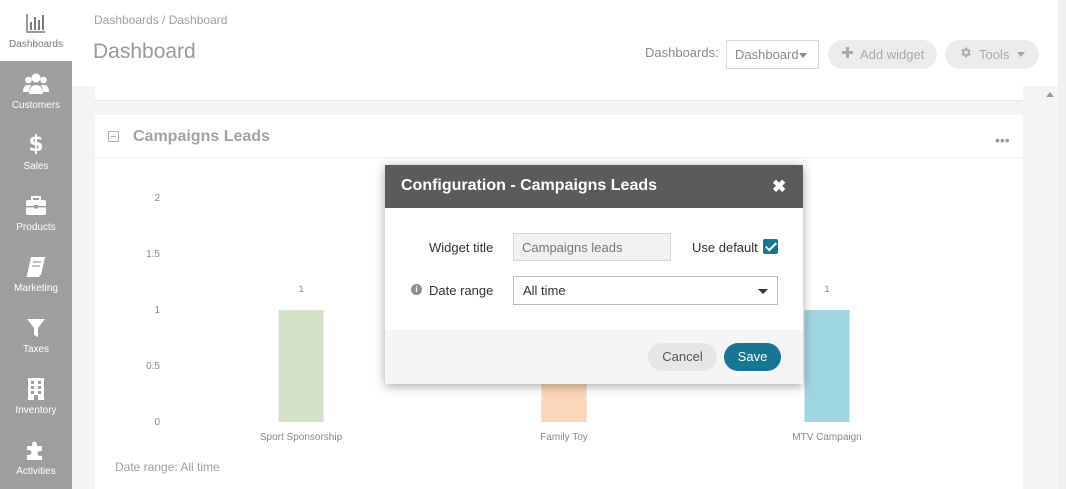  What do you see at coordinates (36, 84) in the screenshot?
I see `users-icon` at bounding box center [36, 84].